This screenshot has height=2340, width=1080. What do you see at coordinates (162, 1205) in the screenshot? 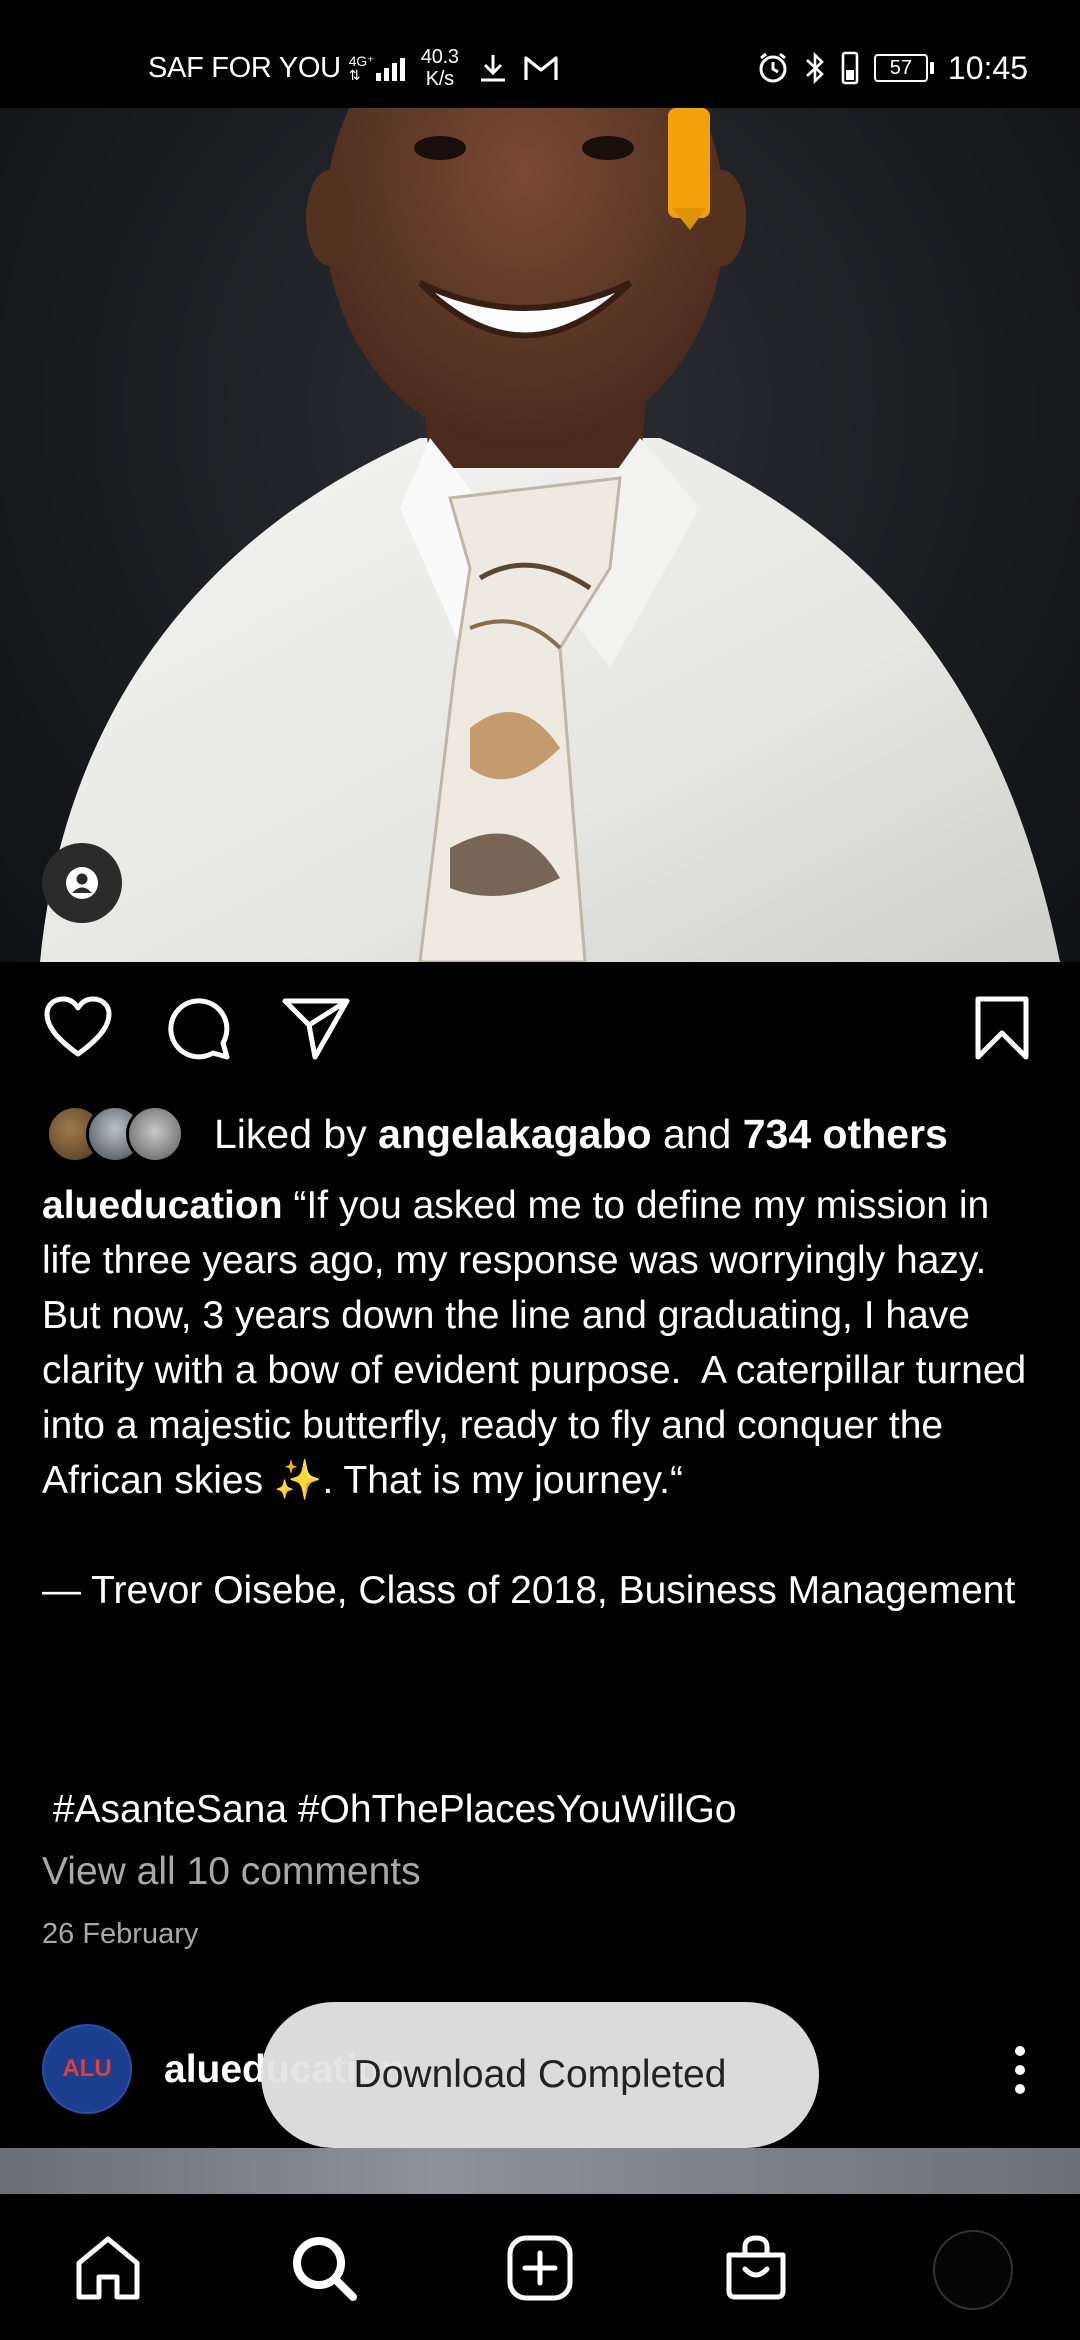
I see `caption-username: alueducation` at bounding box center [162, 1205].